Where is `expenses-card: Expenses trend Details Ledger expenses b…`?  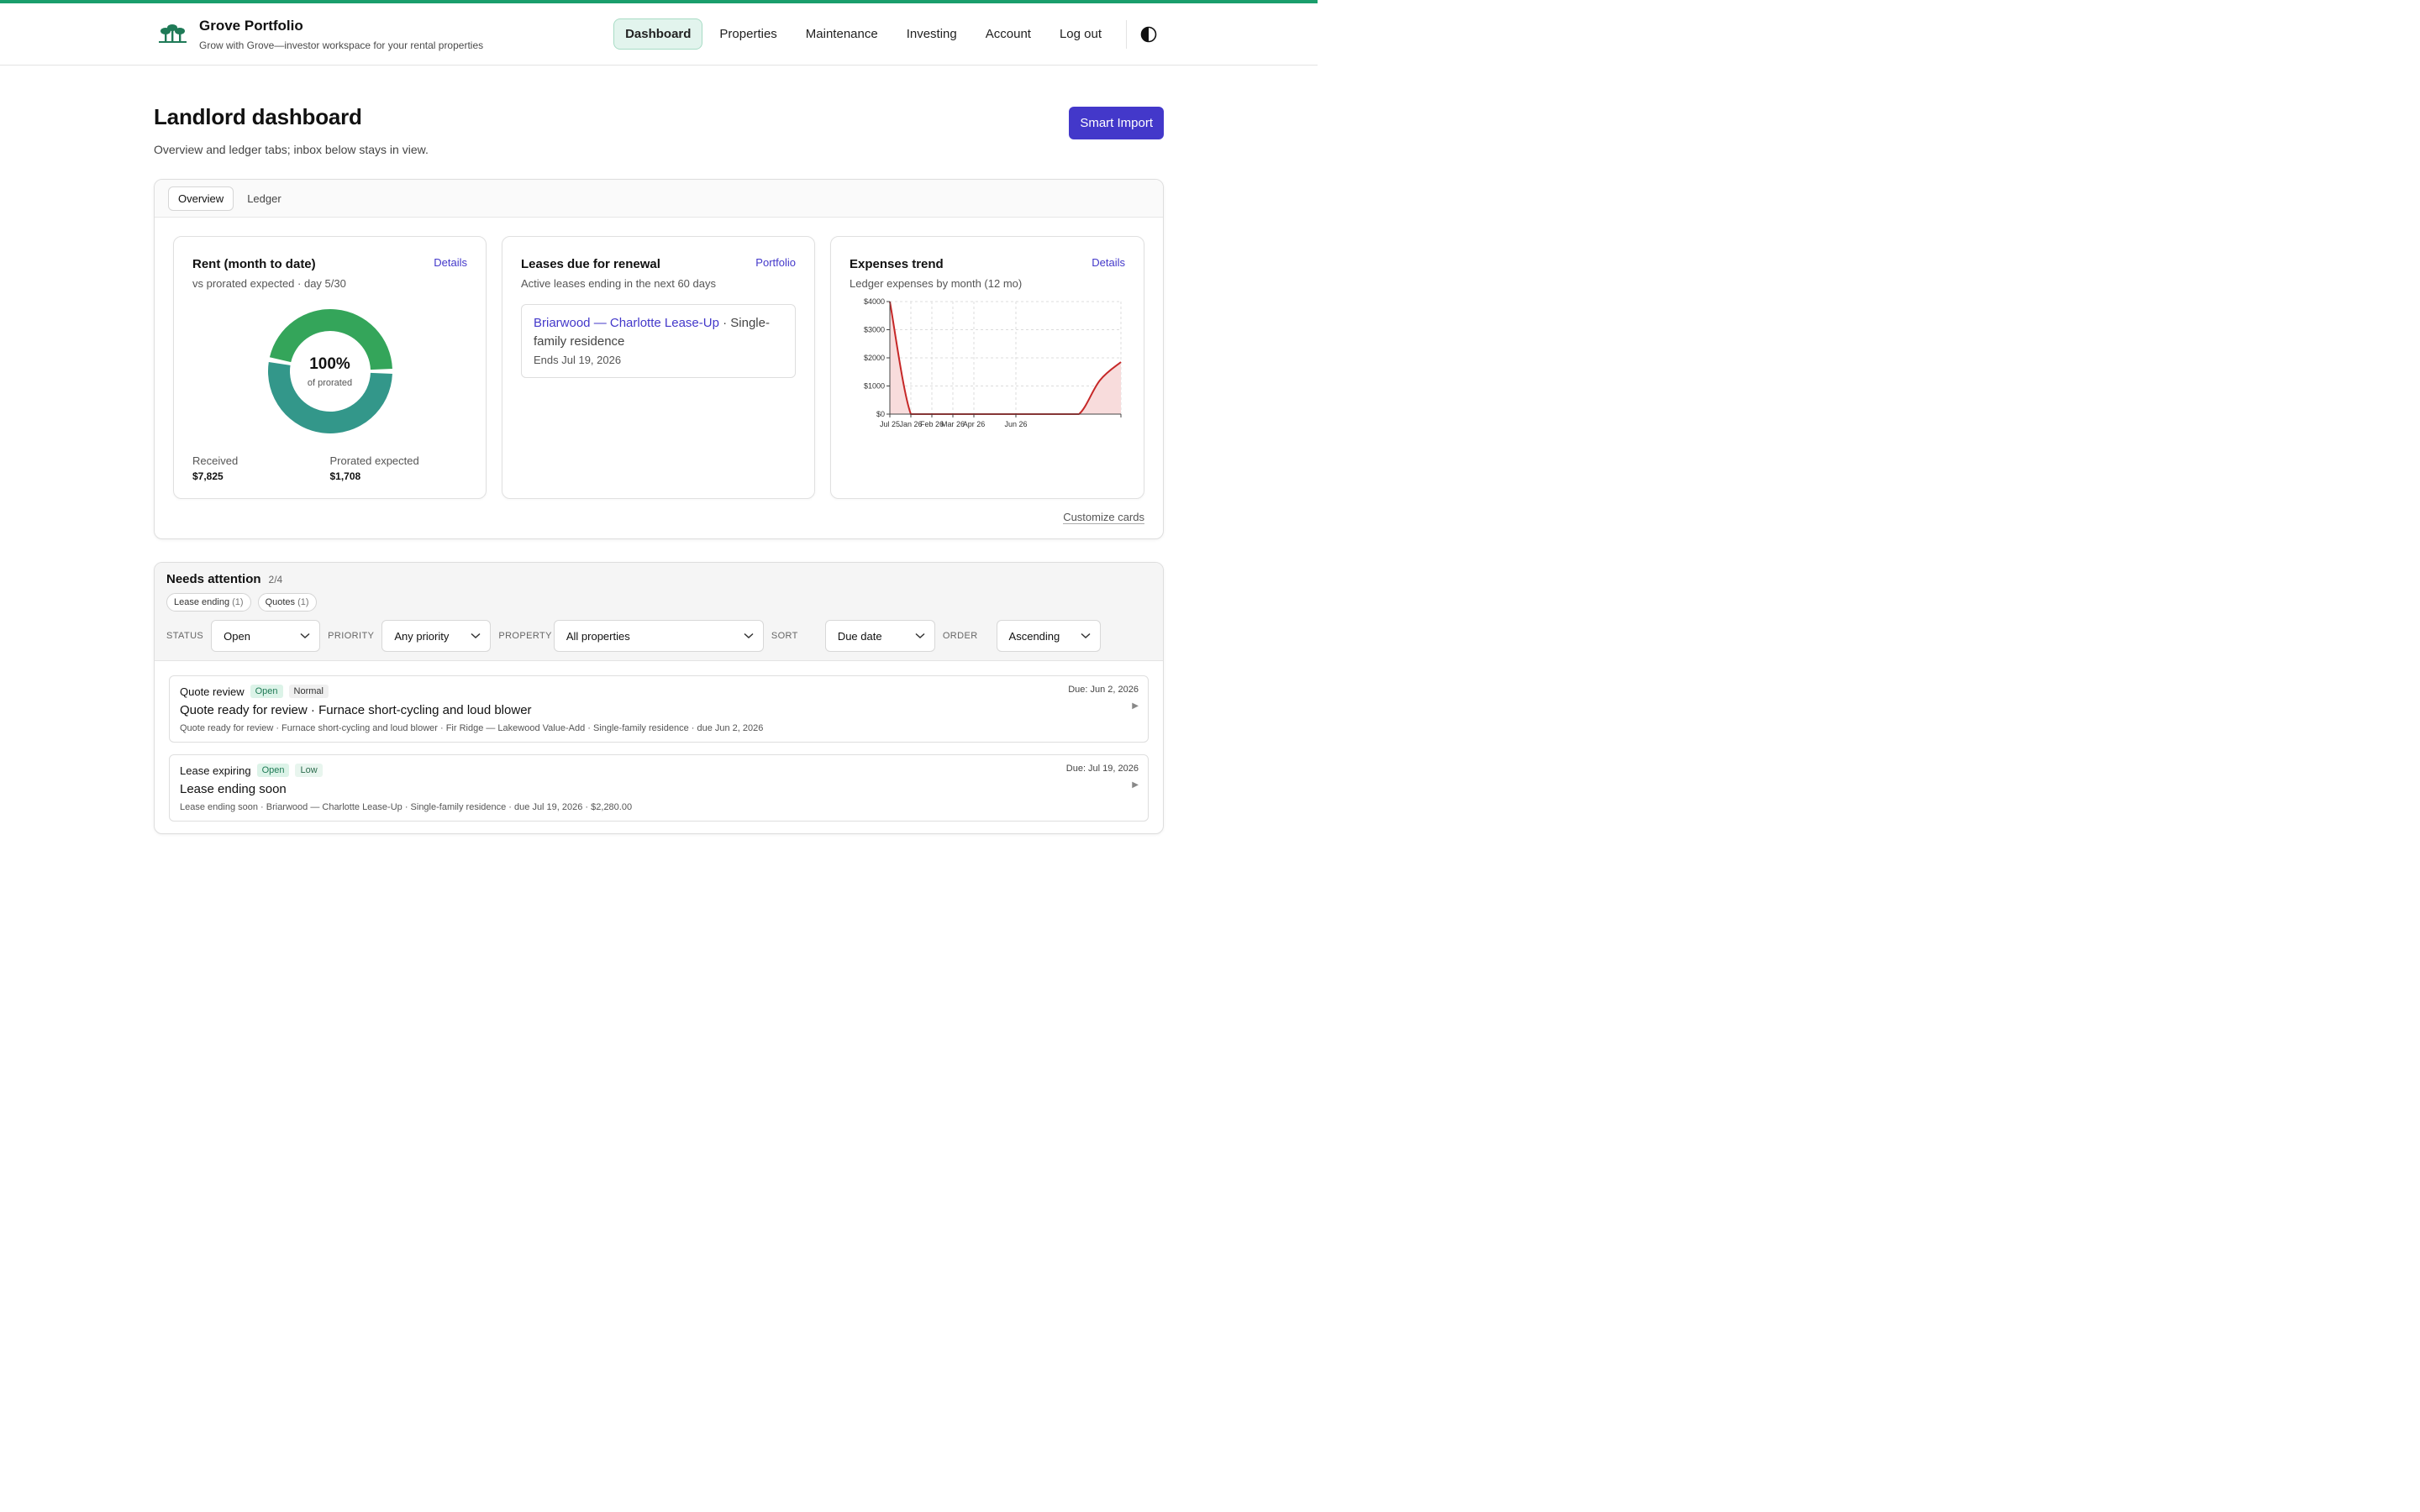
expenses-card: Expenses trend Details Ledger expenses b… is located at coordinates (987, 367).